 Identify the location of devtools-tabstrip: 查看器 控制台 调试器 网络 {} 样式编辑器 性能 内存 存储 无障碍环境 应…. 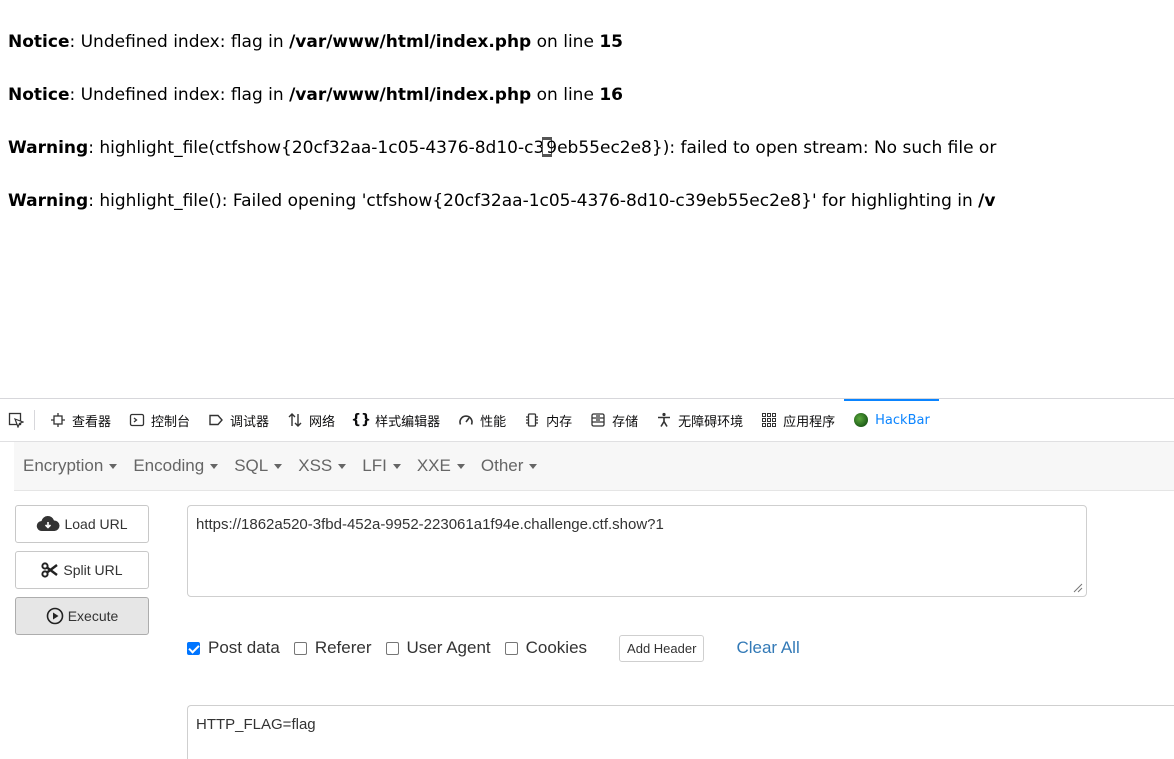
(587, 420).